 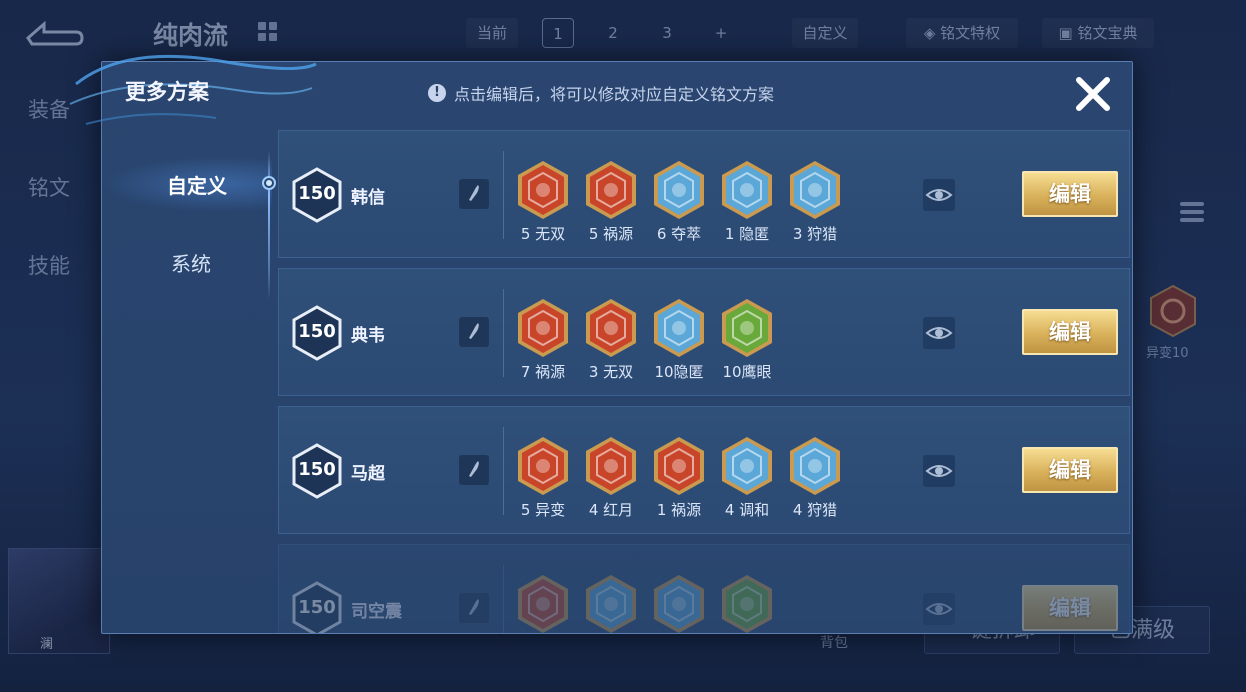 I want to click on tab-slot-2: 2, so click(x=613, y=33).